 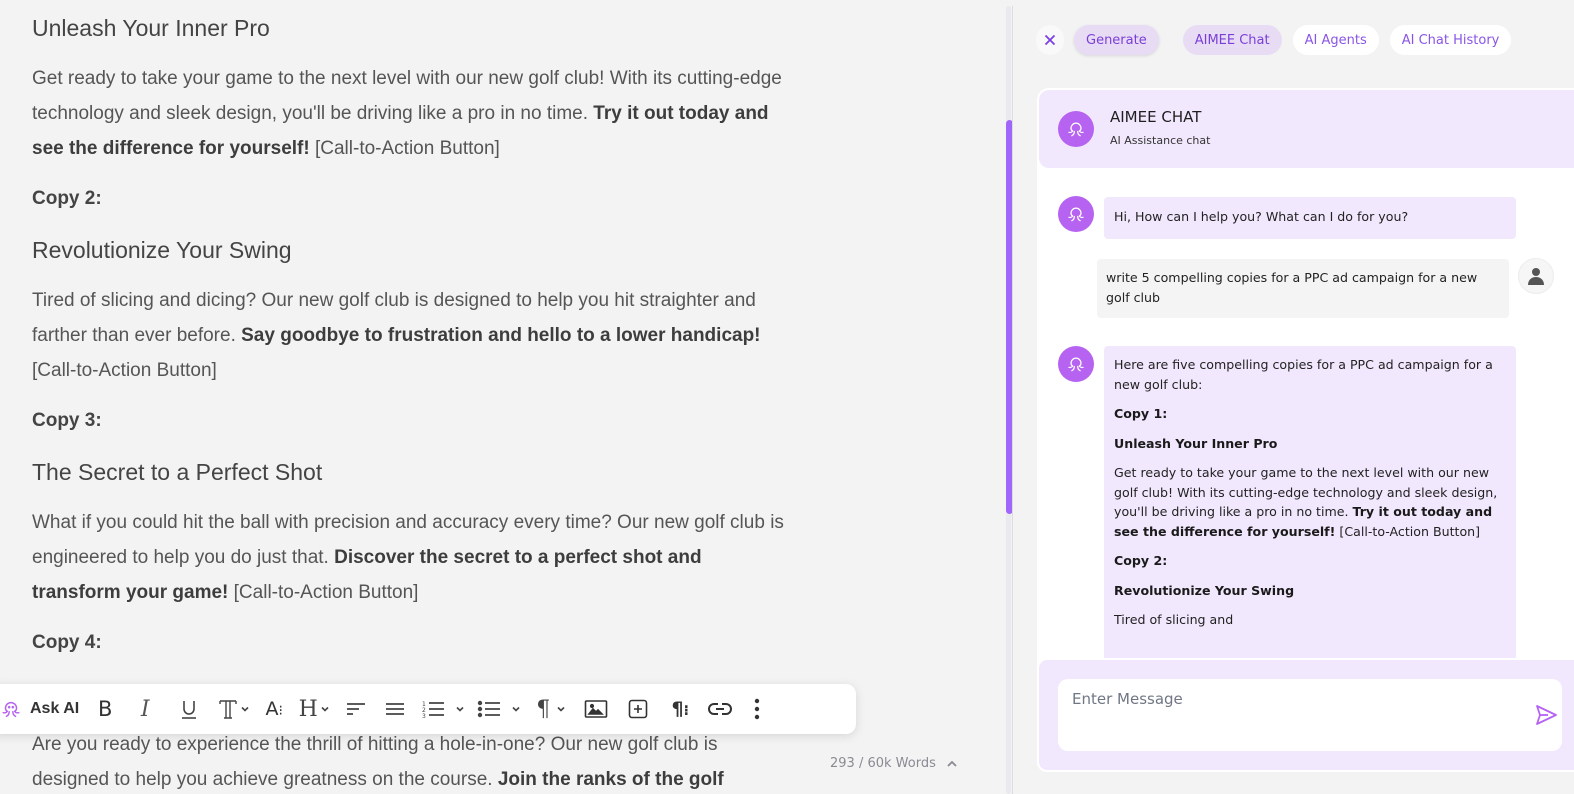 I want to click on close-icon, so click(x=1050, y=40).